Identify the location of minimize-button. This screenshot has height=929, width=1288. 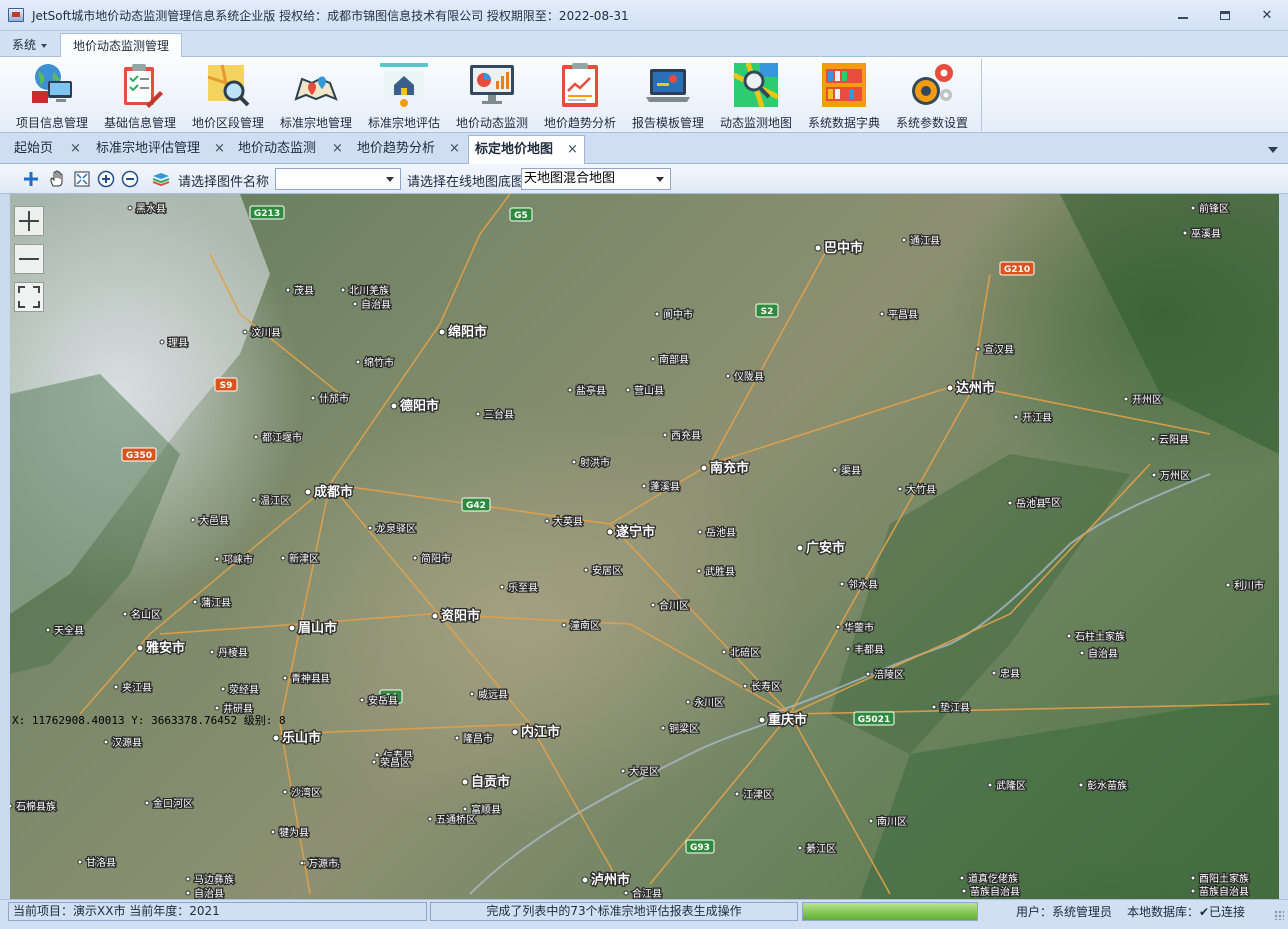
(1183, 15).